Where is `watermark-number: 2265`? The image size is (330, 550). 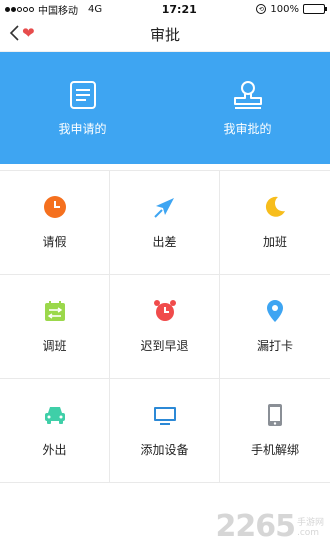 watermark-number: 2265 is located at coordinates (255, 526).